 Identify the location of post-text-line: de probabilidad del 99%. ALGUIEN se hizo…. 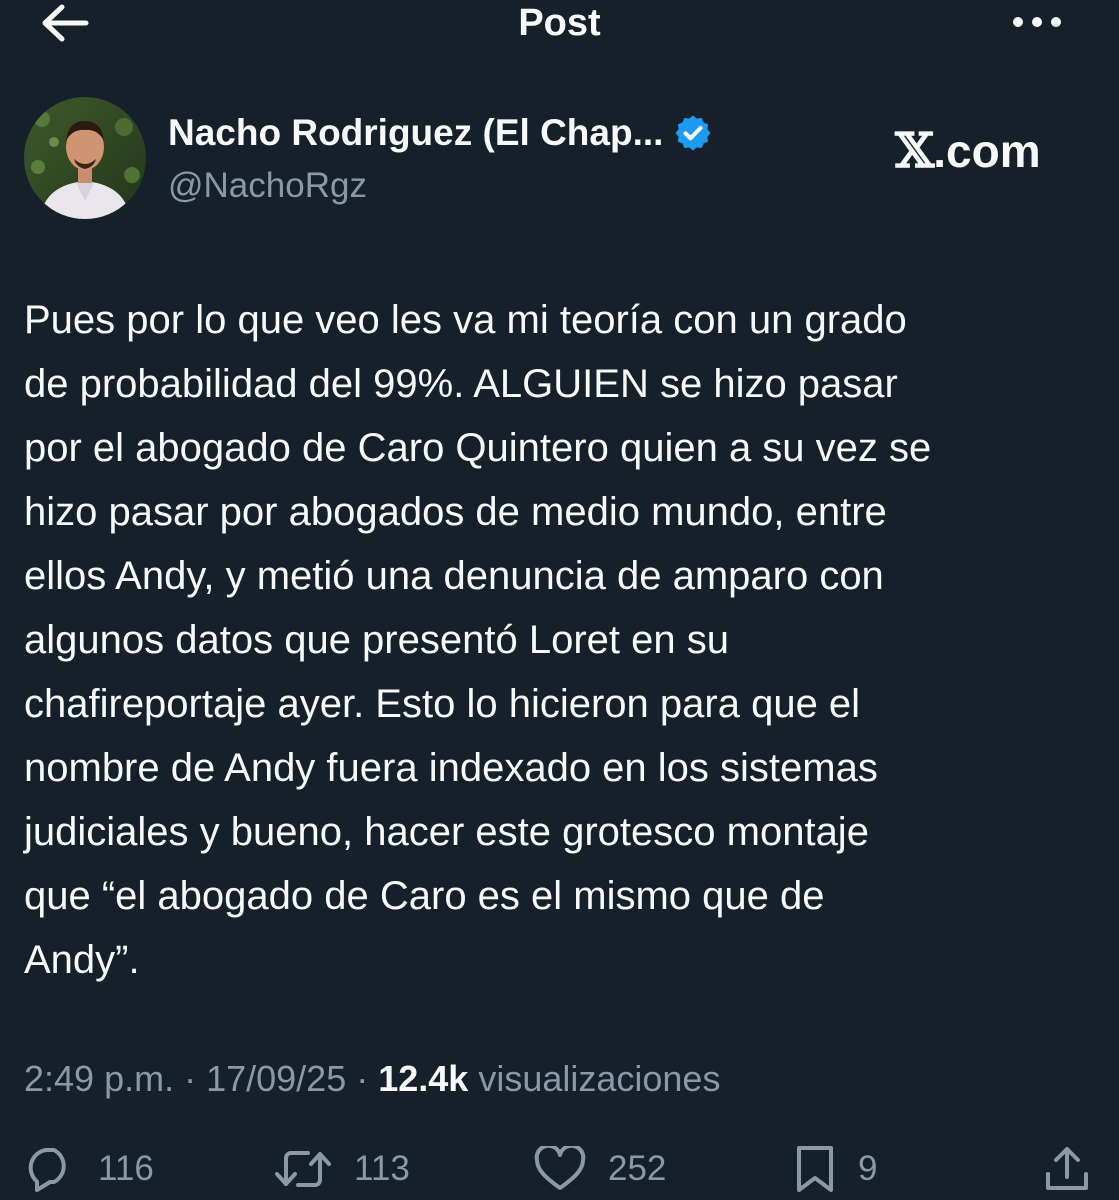
(461, 384).